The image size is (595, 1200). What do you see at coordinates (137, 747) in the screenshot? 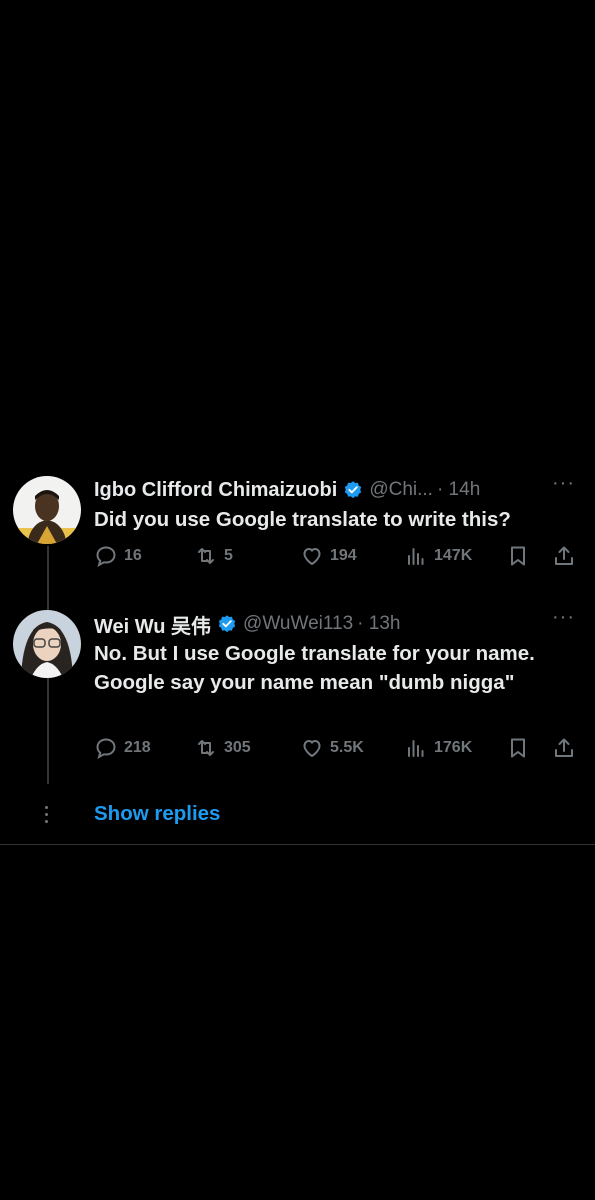
I see `reply-count: 218` at bounding box center [137, 747].